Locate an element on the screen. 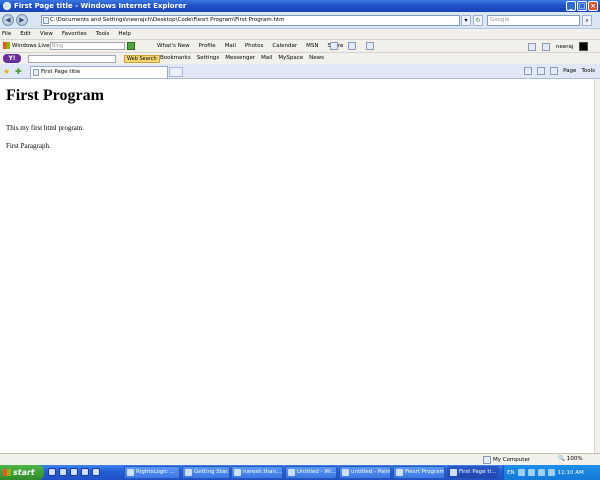  zoom-level: 100% is located at coordinates (574, 459).